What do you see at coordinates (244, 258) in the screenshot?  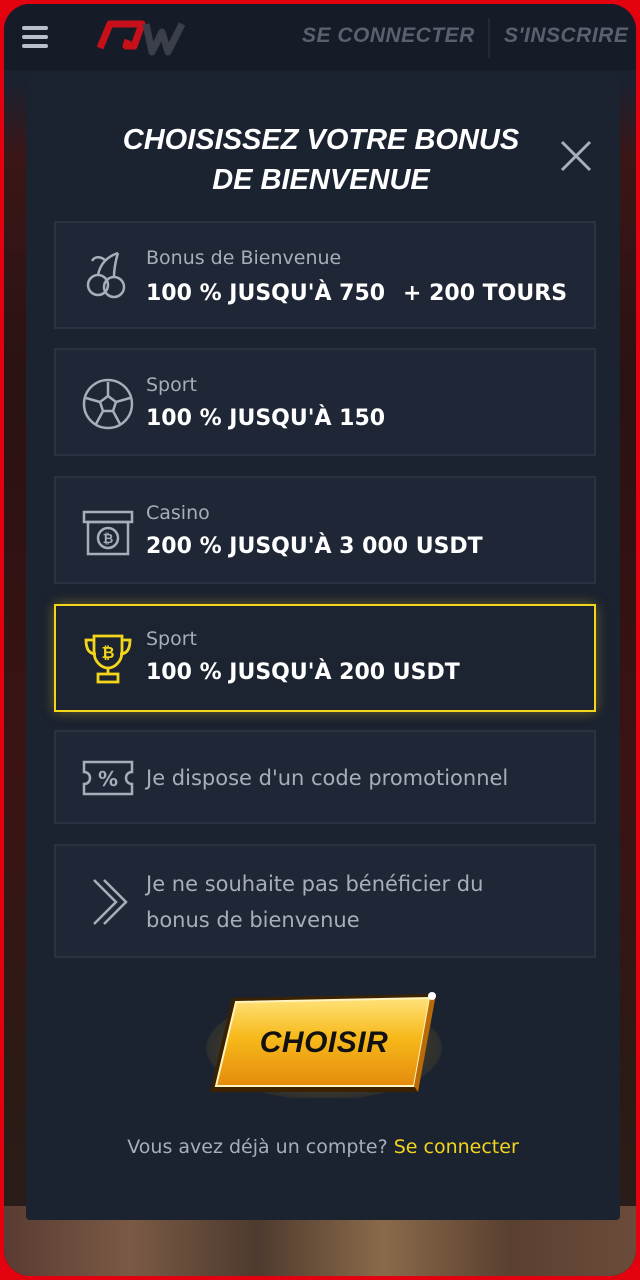 I see `option-subtitle: Bonus de Bienvenue` at bounding box center [244, 258].